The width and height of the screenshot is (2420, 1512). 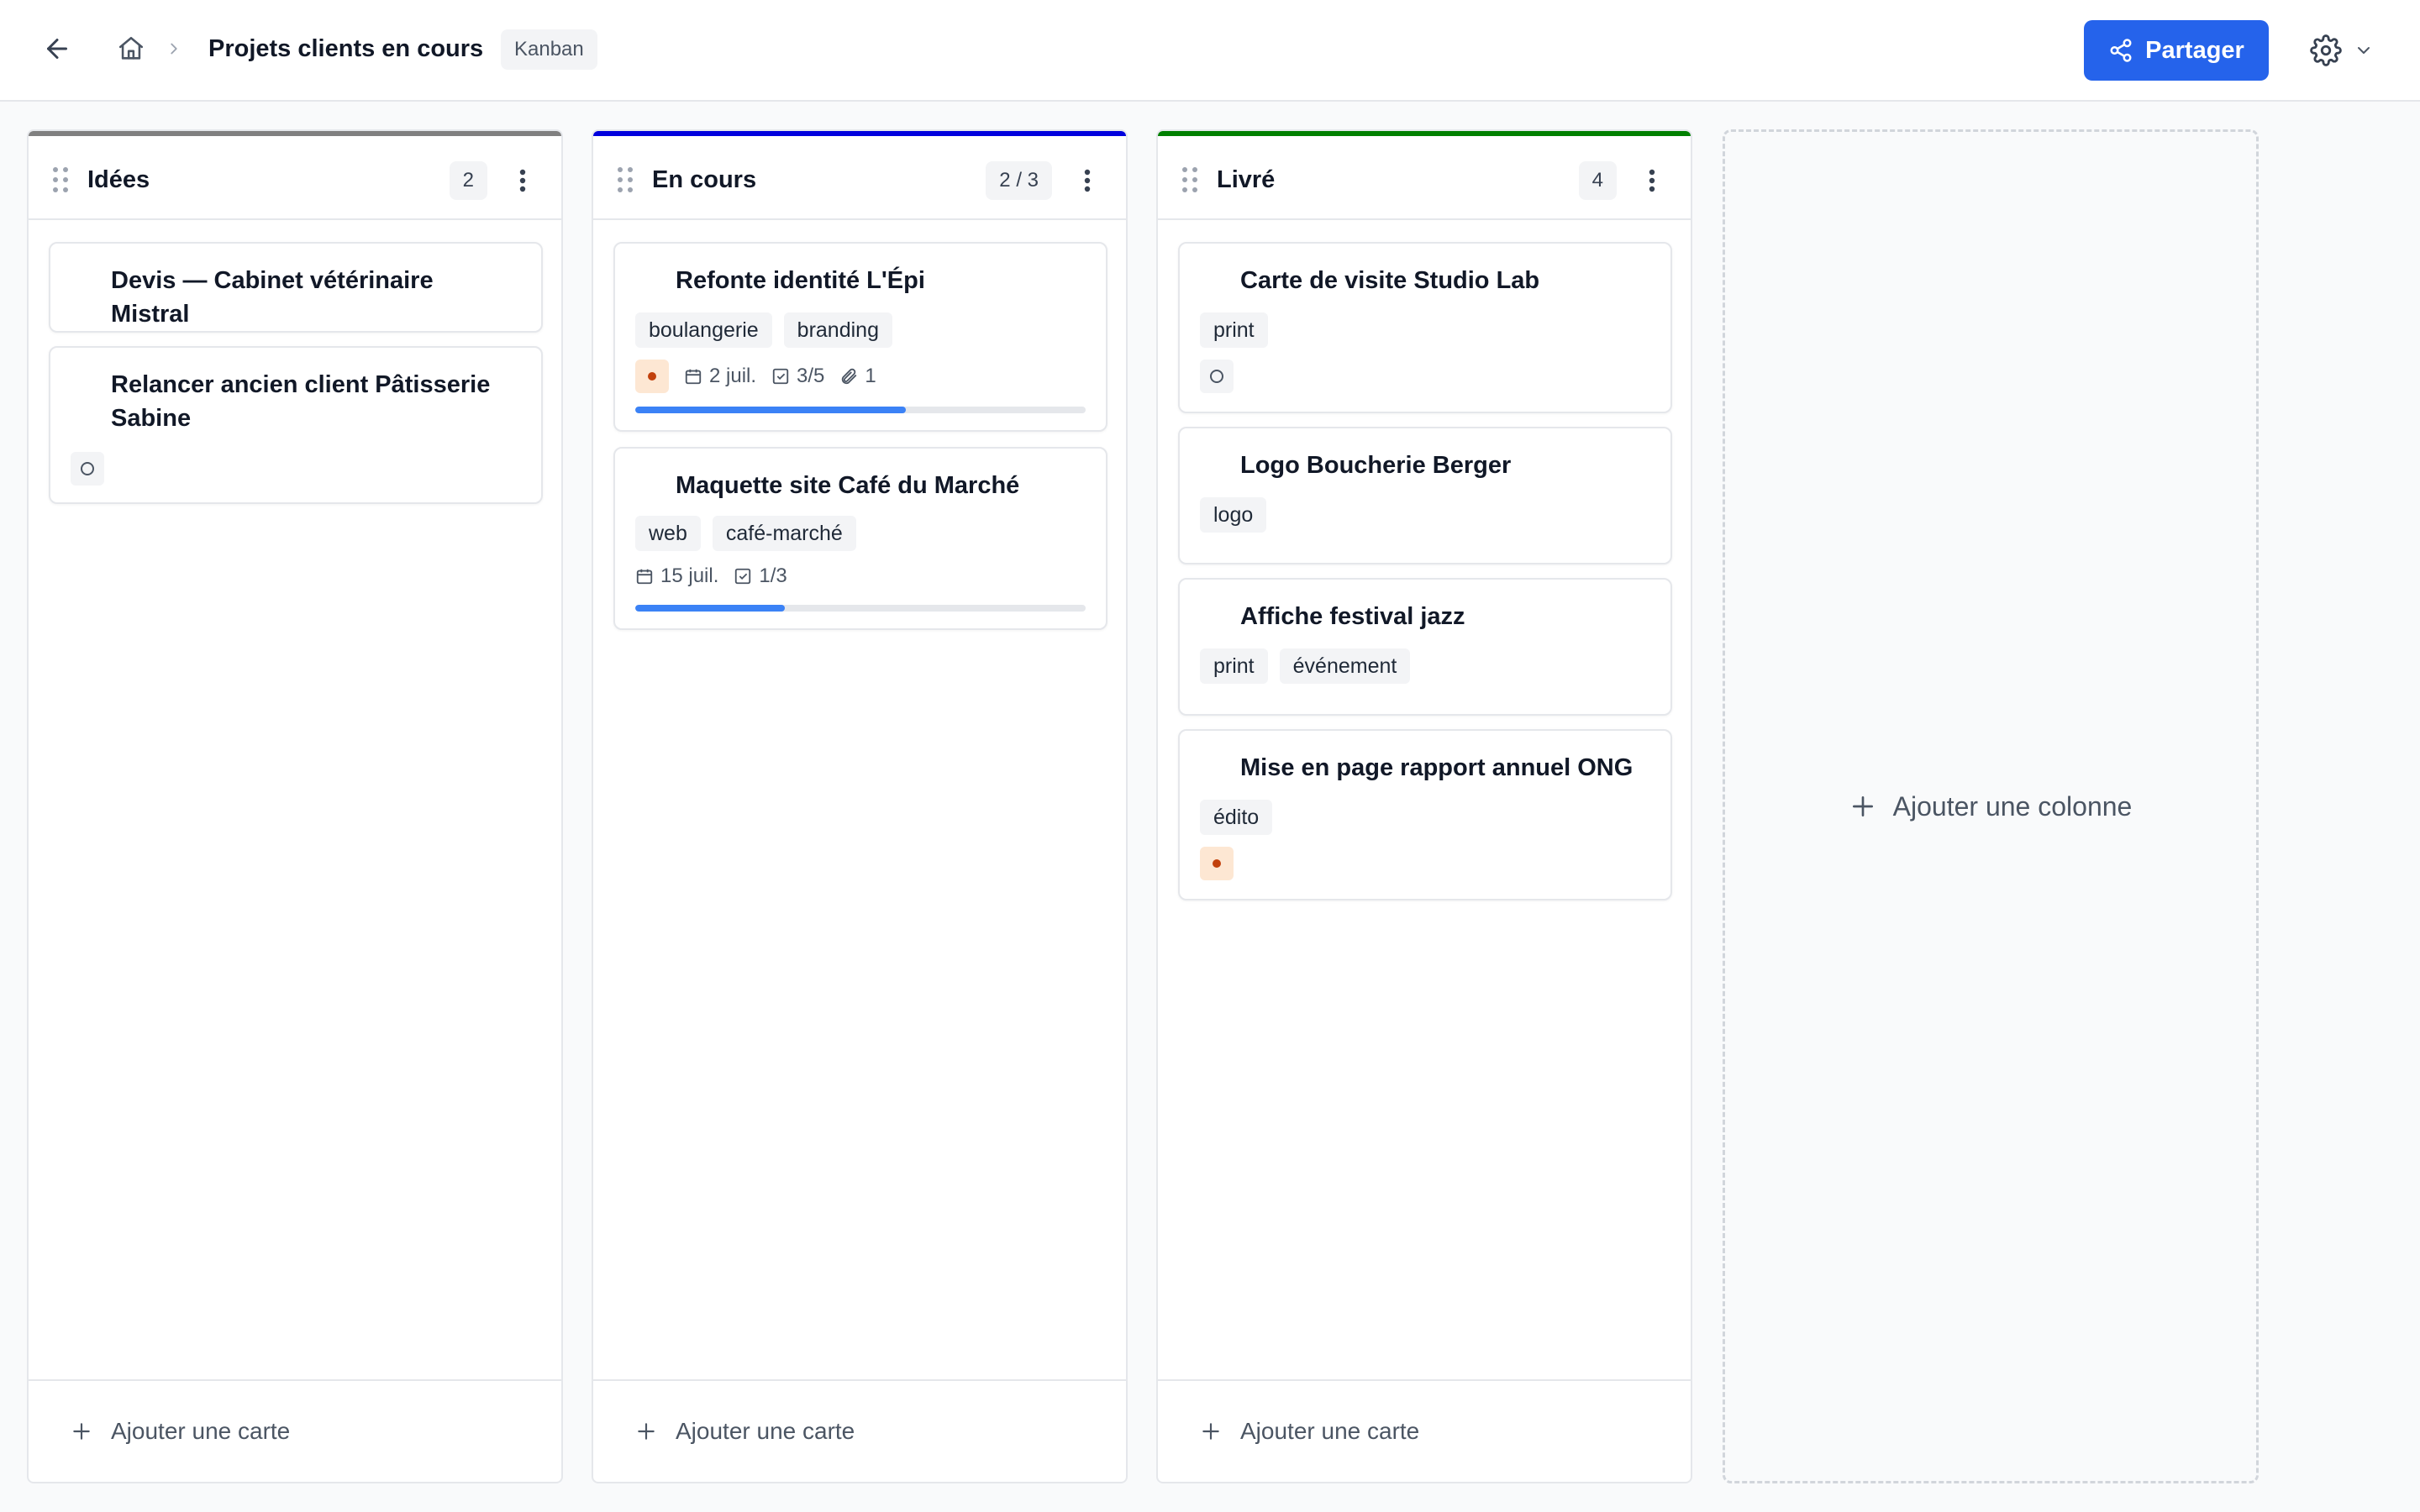 I want to click on home-icon, so click(x=131, y=48).